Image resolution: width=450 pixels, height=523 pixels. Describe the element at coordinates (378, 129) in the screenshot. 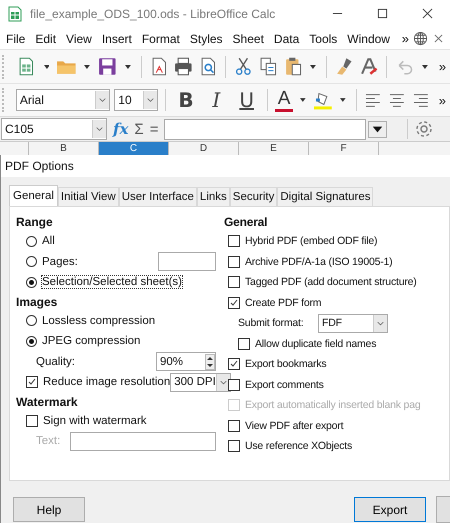

I see `expand-formula-icon` at that location.